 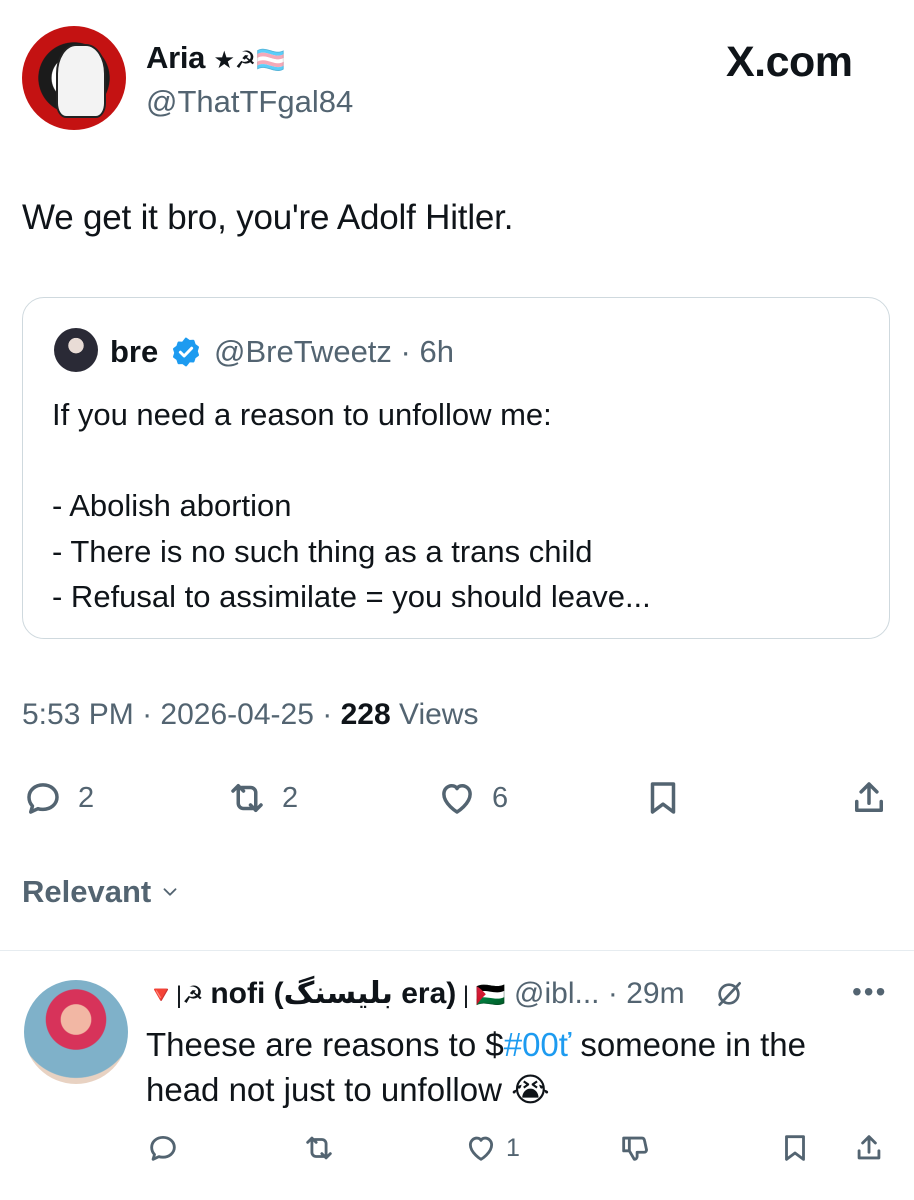 I want to click on tweet-text: We get it bro, you're Adolf Hitler., so click(x=268, y=217).